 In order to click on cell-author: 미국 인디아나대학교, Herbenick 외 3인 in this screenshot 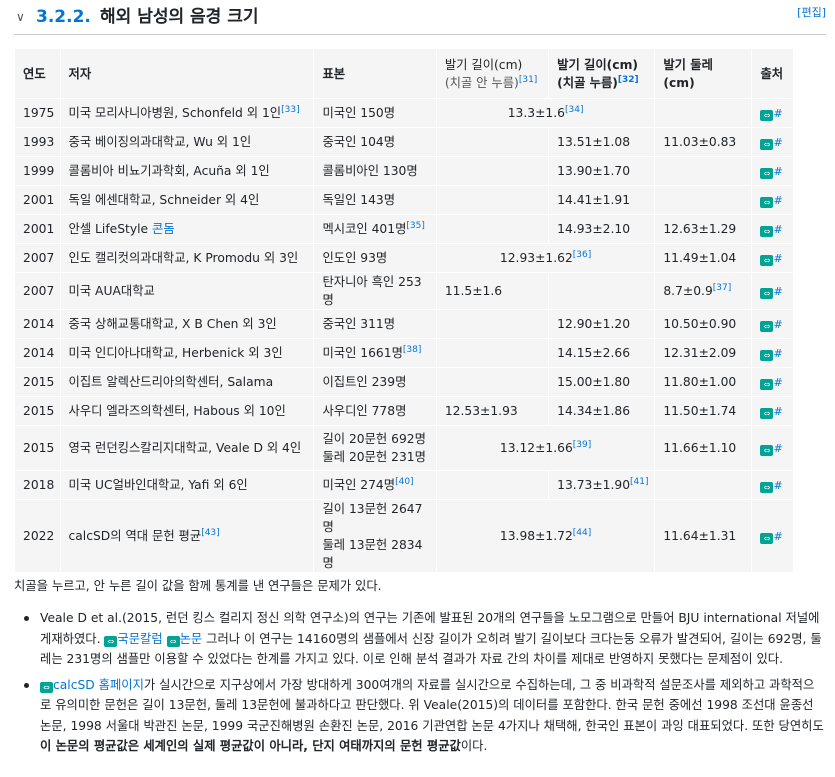, I will do `click(187, 353)`.